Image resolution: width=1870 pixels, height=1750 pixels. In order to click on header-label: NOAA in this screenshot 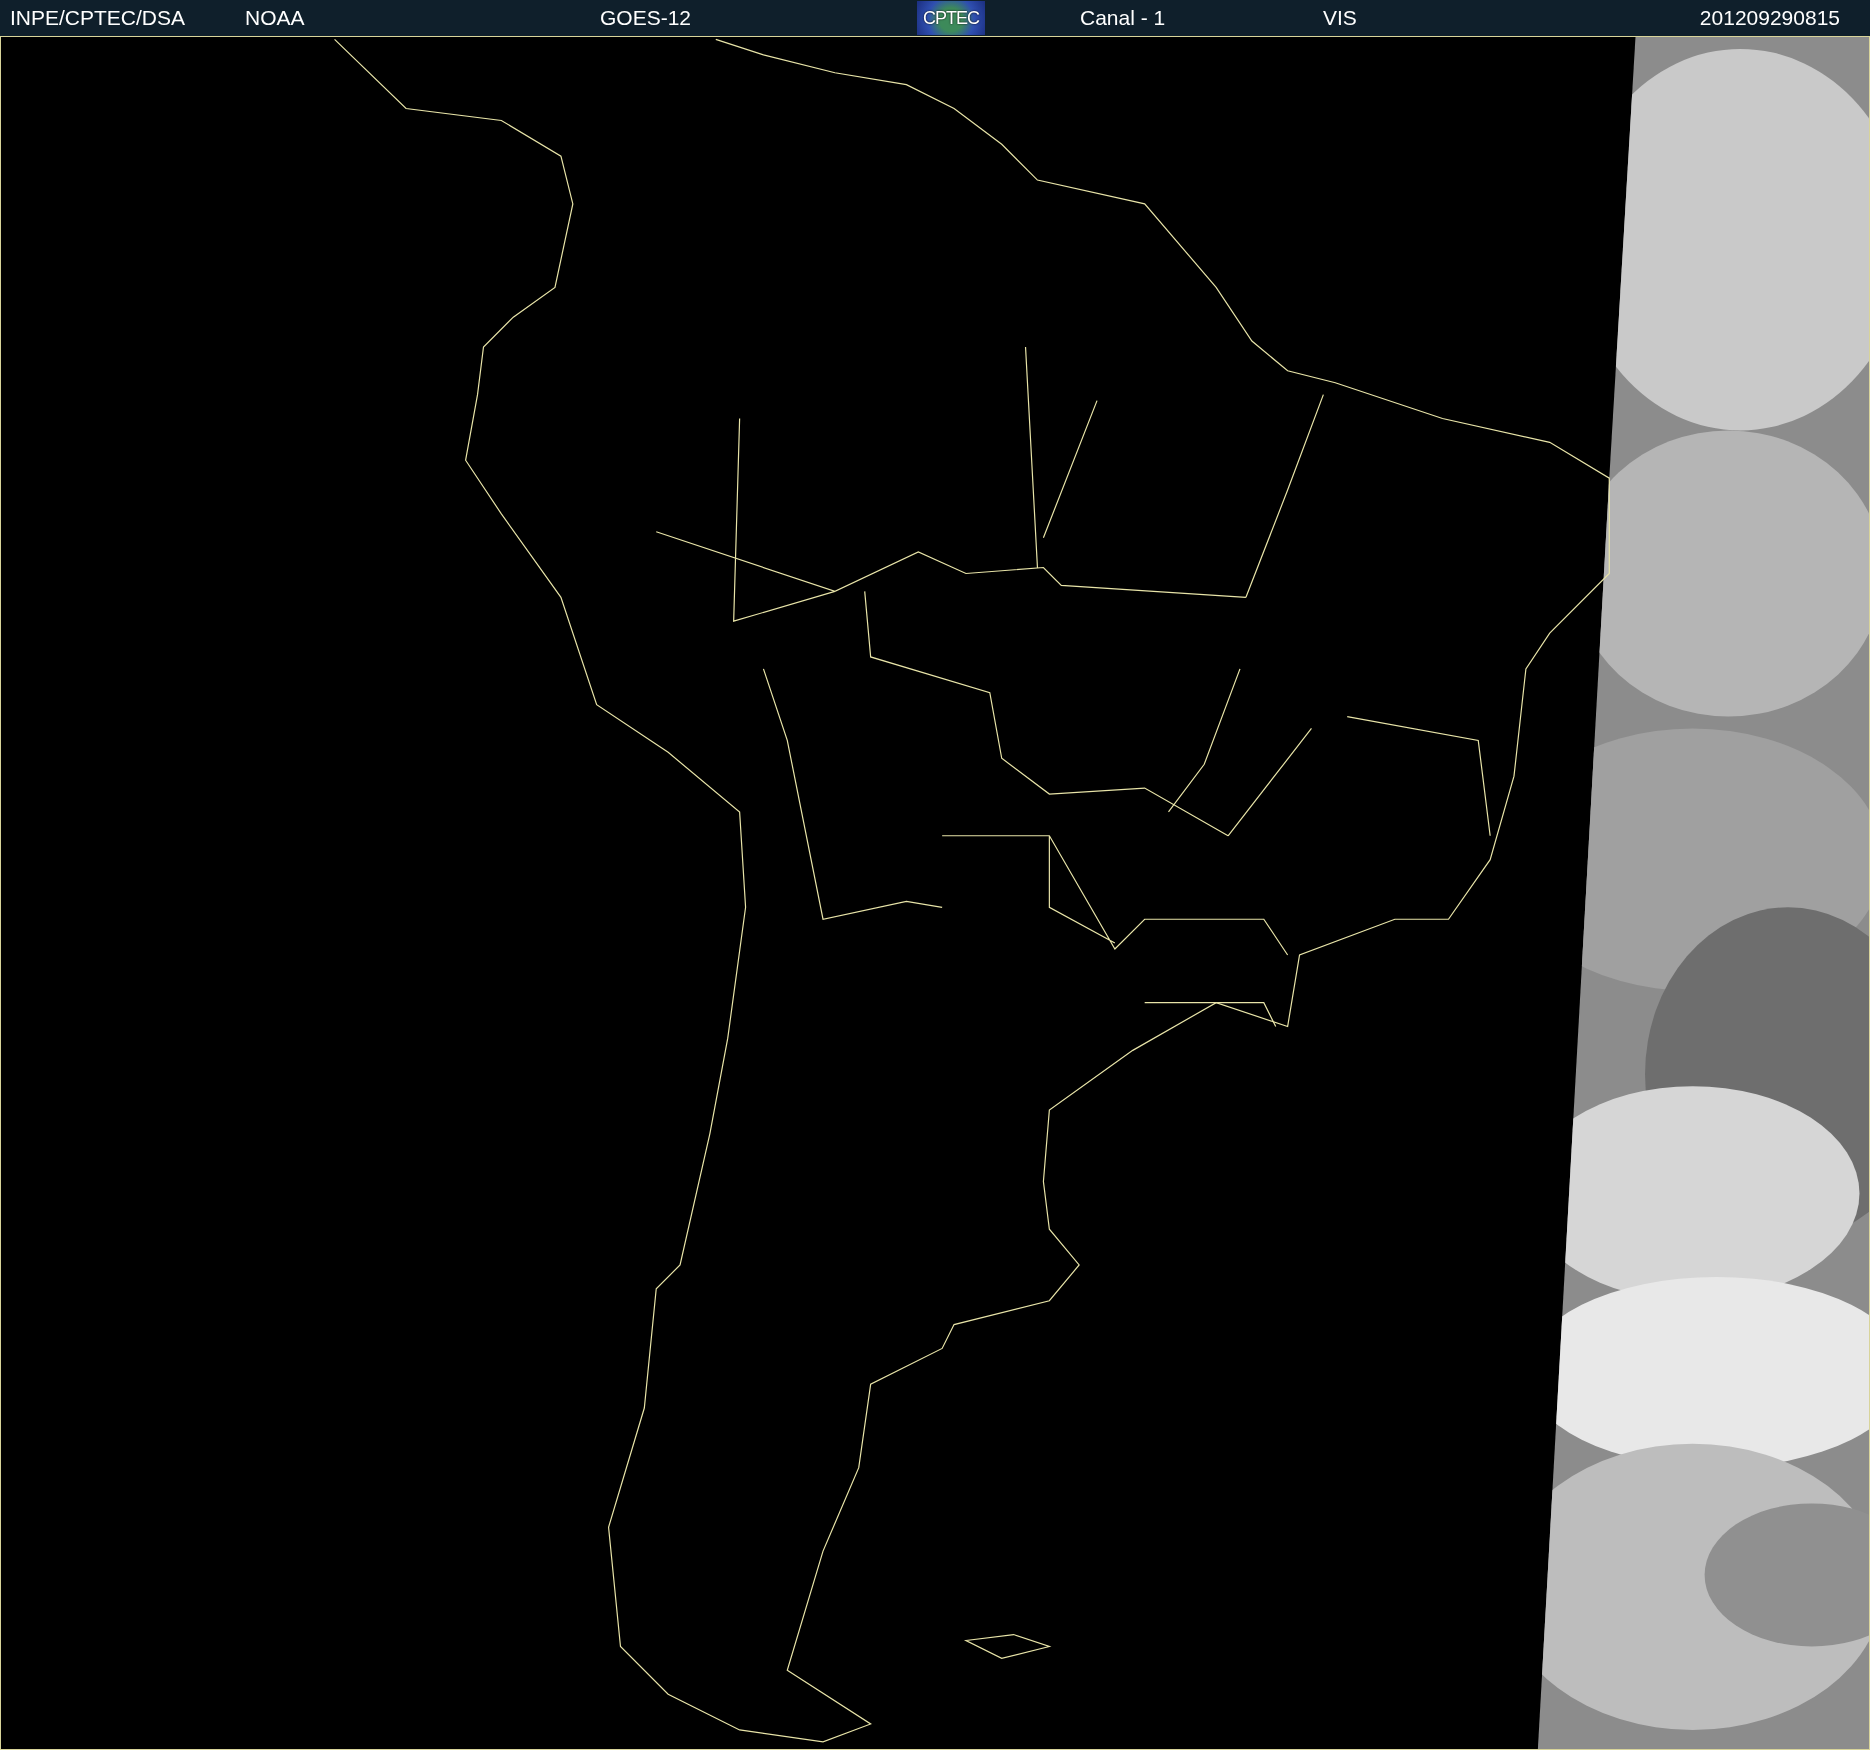, I will do `click(275, 18)`.